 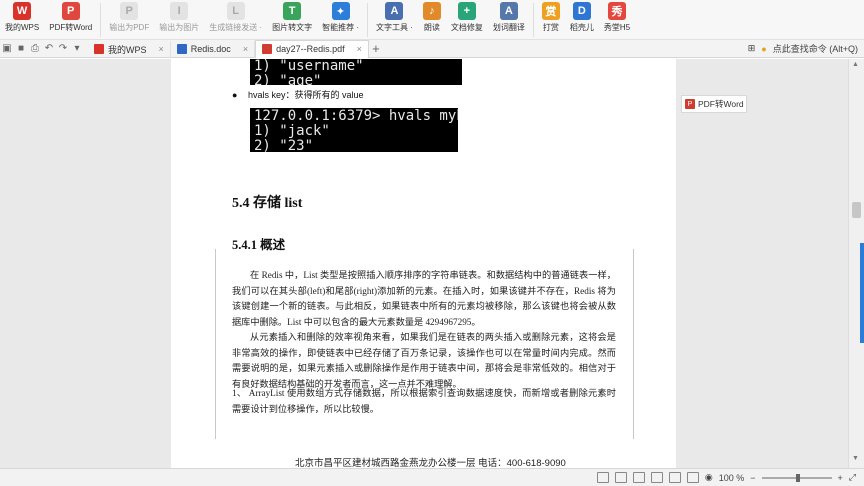 I want to click on reward-icon: 赏, so click(x=550, y=11).